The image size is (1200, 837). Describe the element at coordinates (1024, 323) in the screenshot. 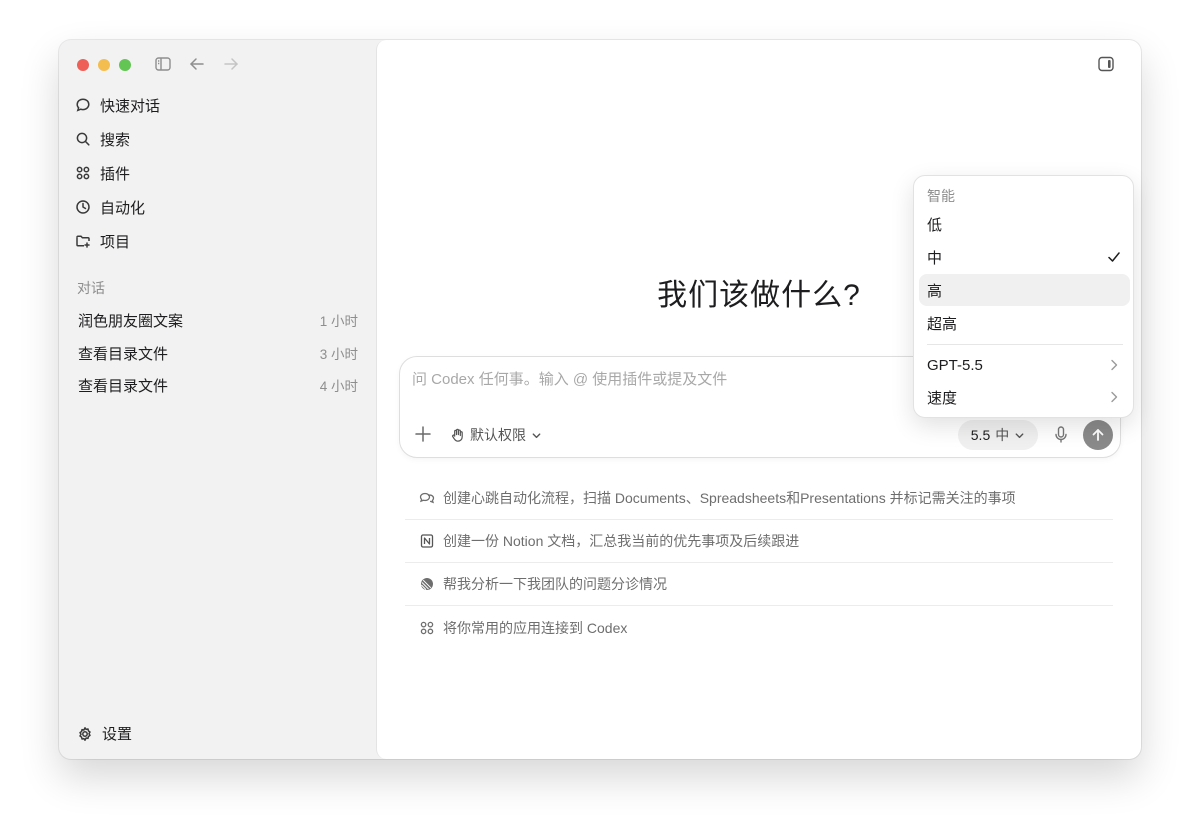

I see `menu-item-extra-high: 超高` at that location.